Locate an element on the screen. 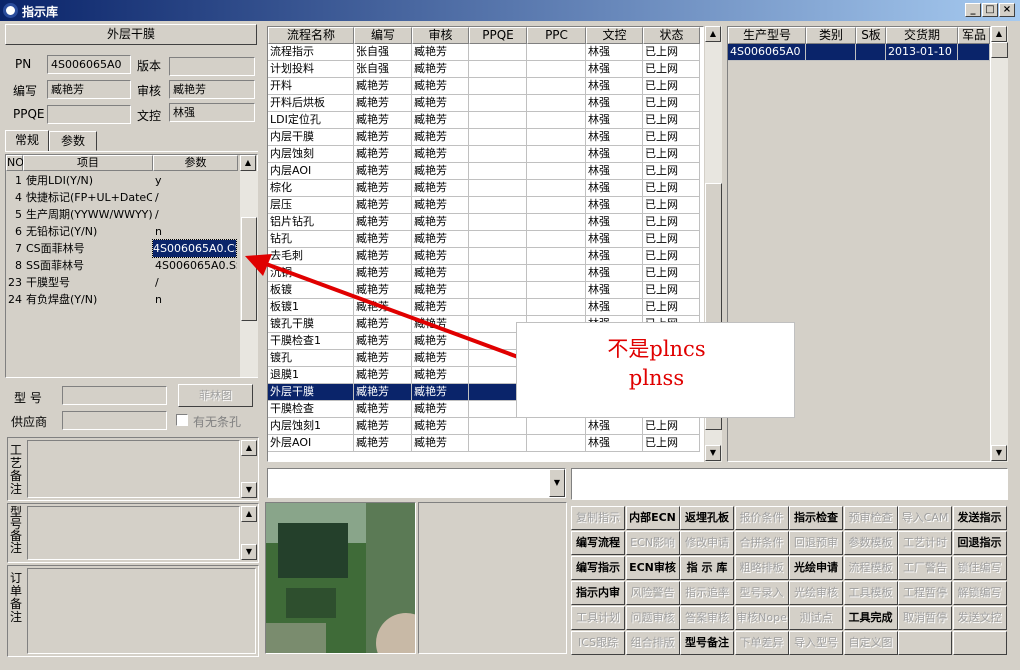 This screenshot has height=670, width=1020. annotation-overlay is located at coordinates (382, 306).